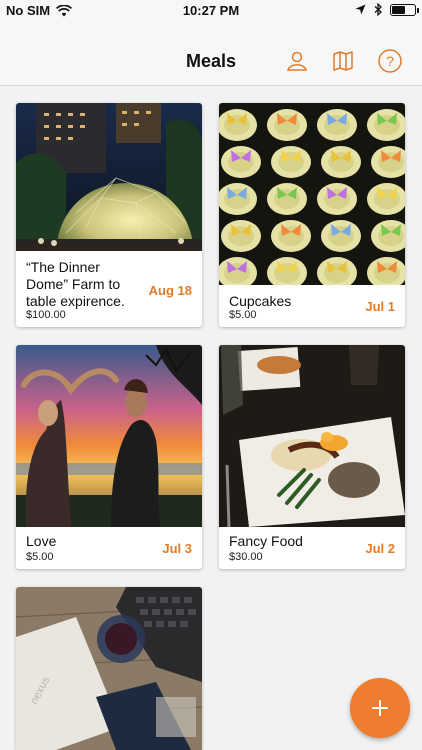 This screenshot has width=422, height=750. What do you see at coordinates (177, 548) in the screenshot?
I see `meal-date: Jul 3` at bounding box center [177, 548].